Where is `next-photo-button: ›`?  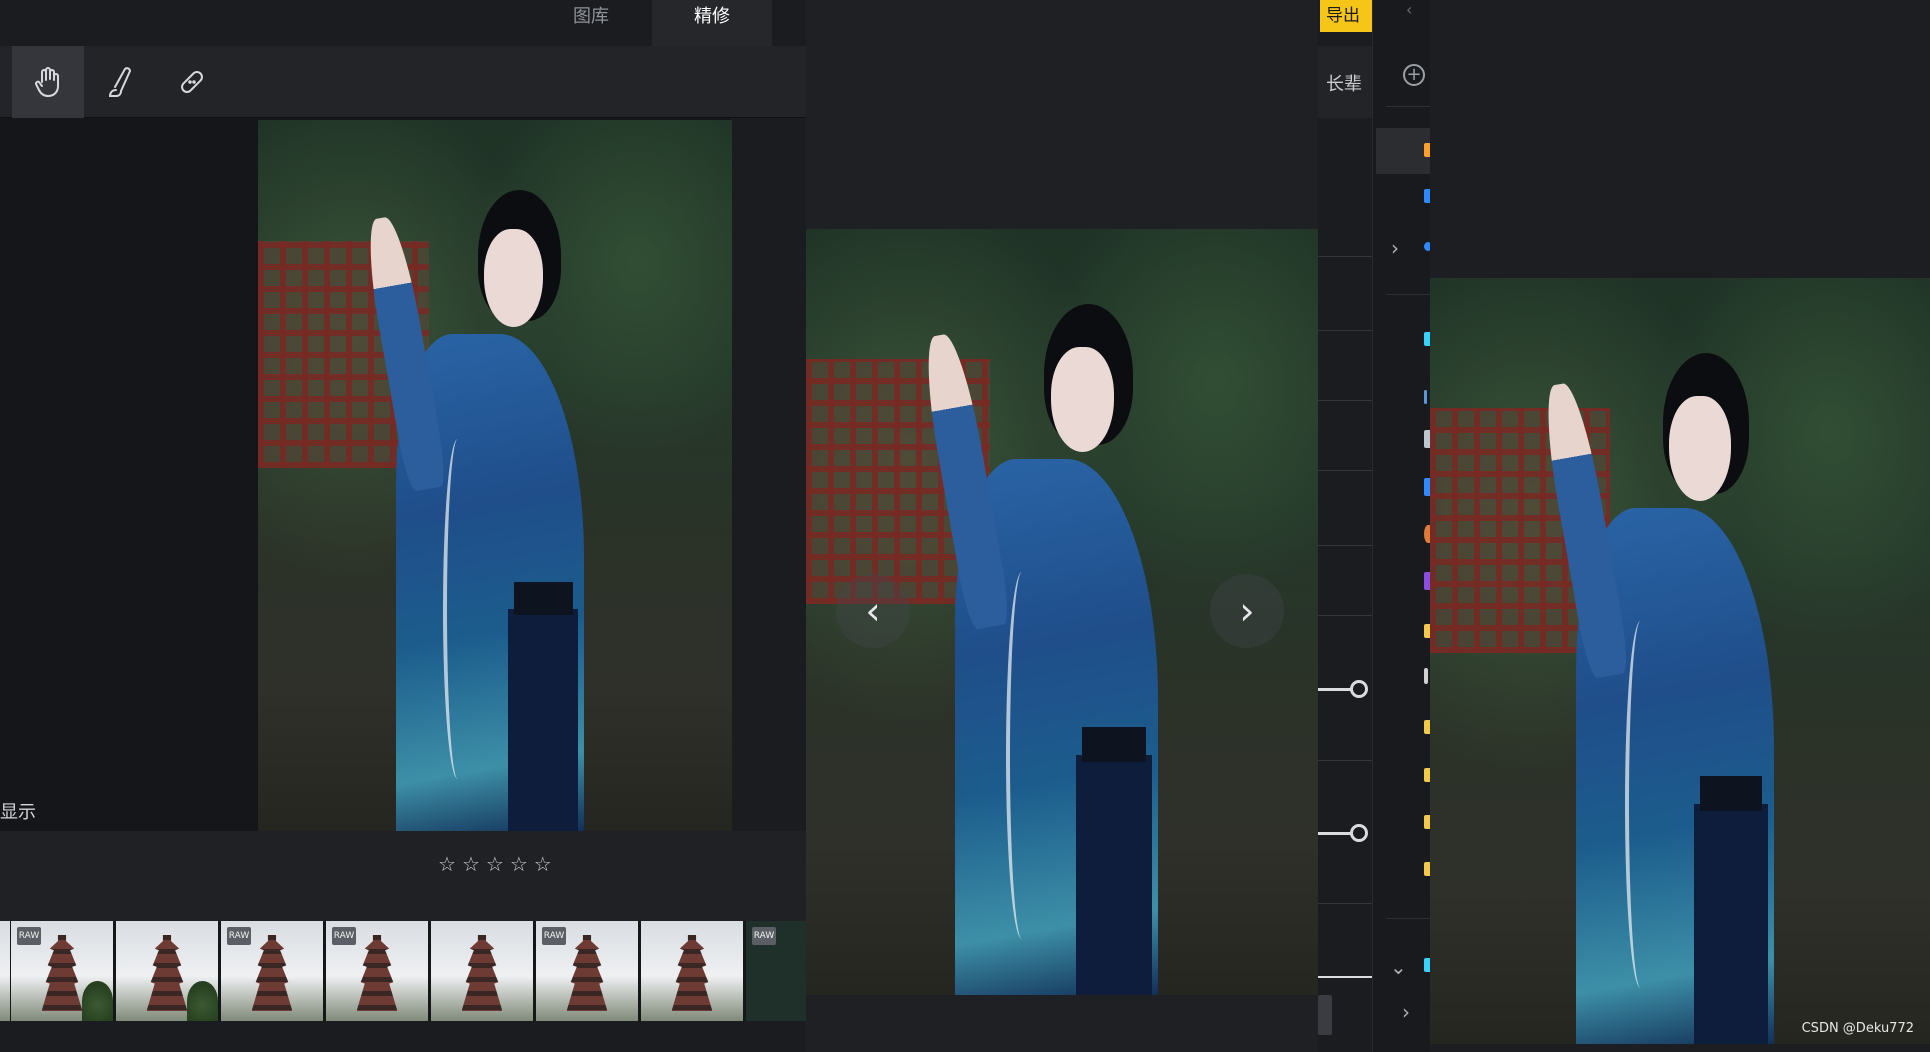
next-photo-button: › is located at coordinates (1247, 611).